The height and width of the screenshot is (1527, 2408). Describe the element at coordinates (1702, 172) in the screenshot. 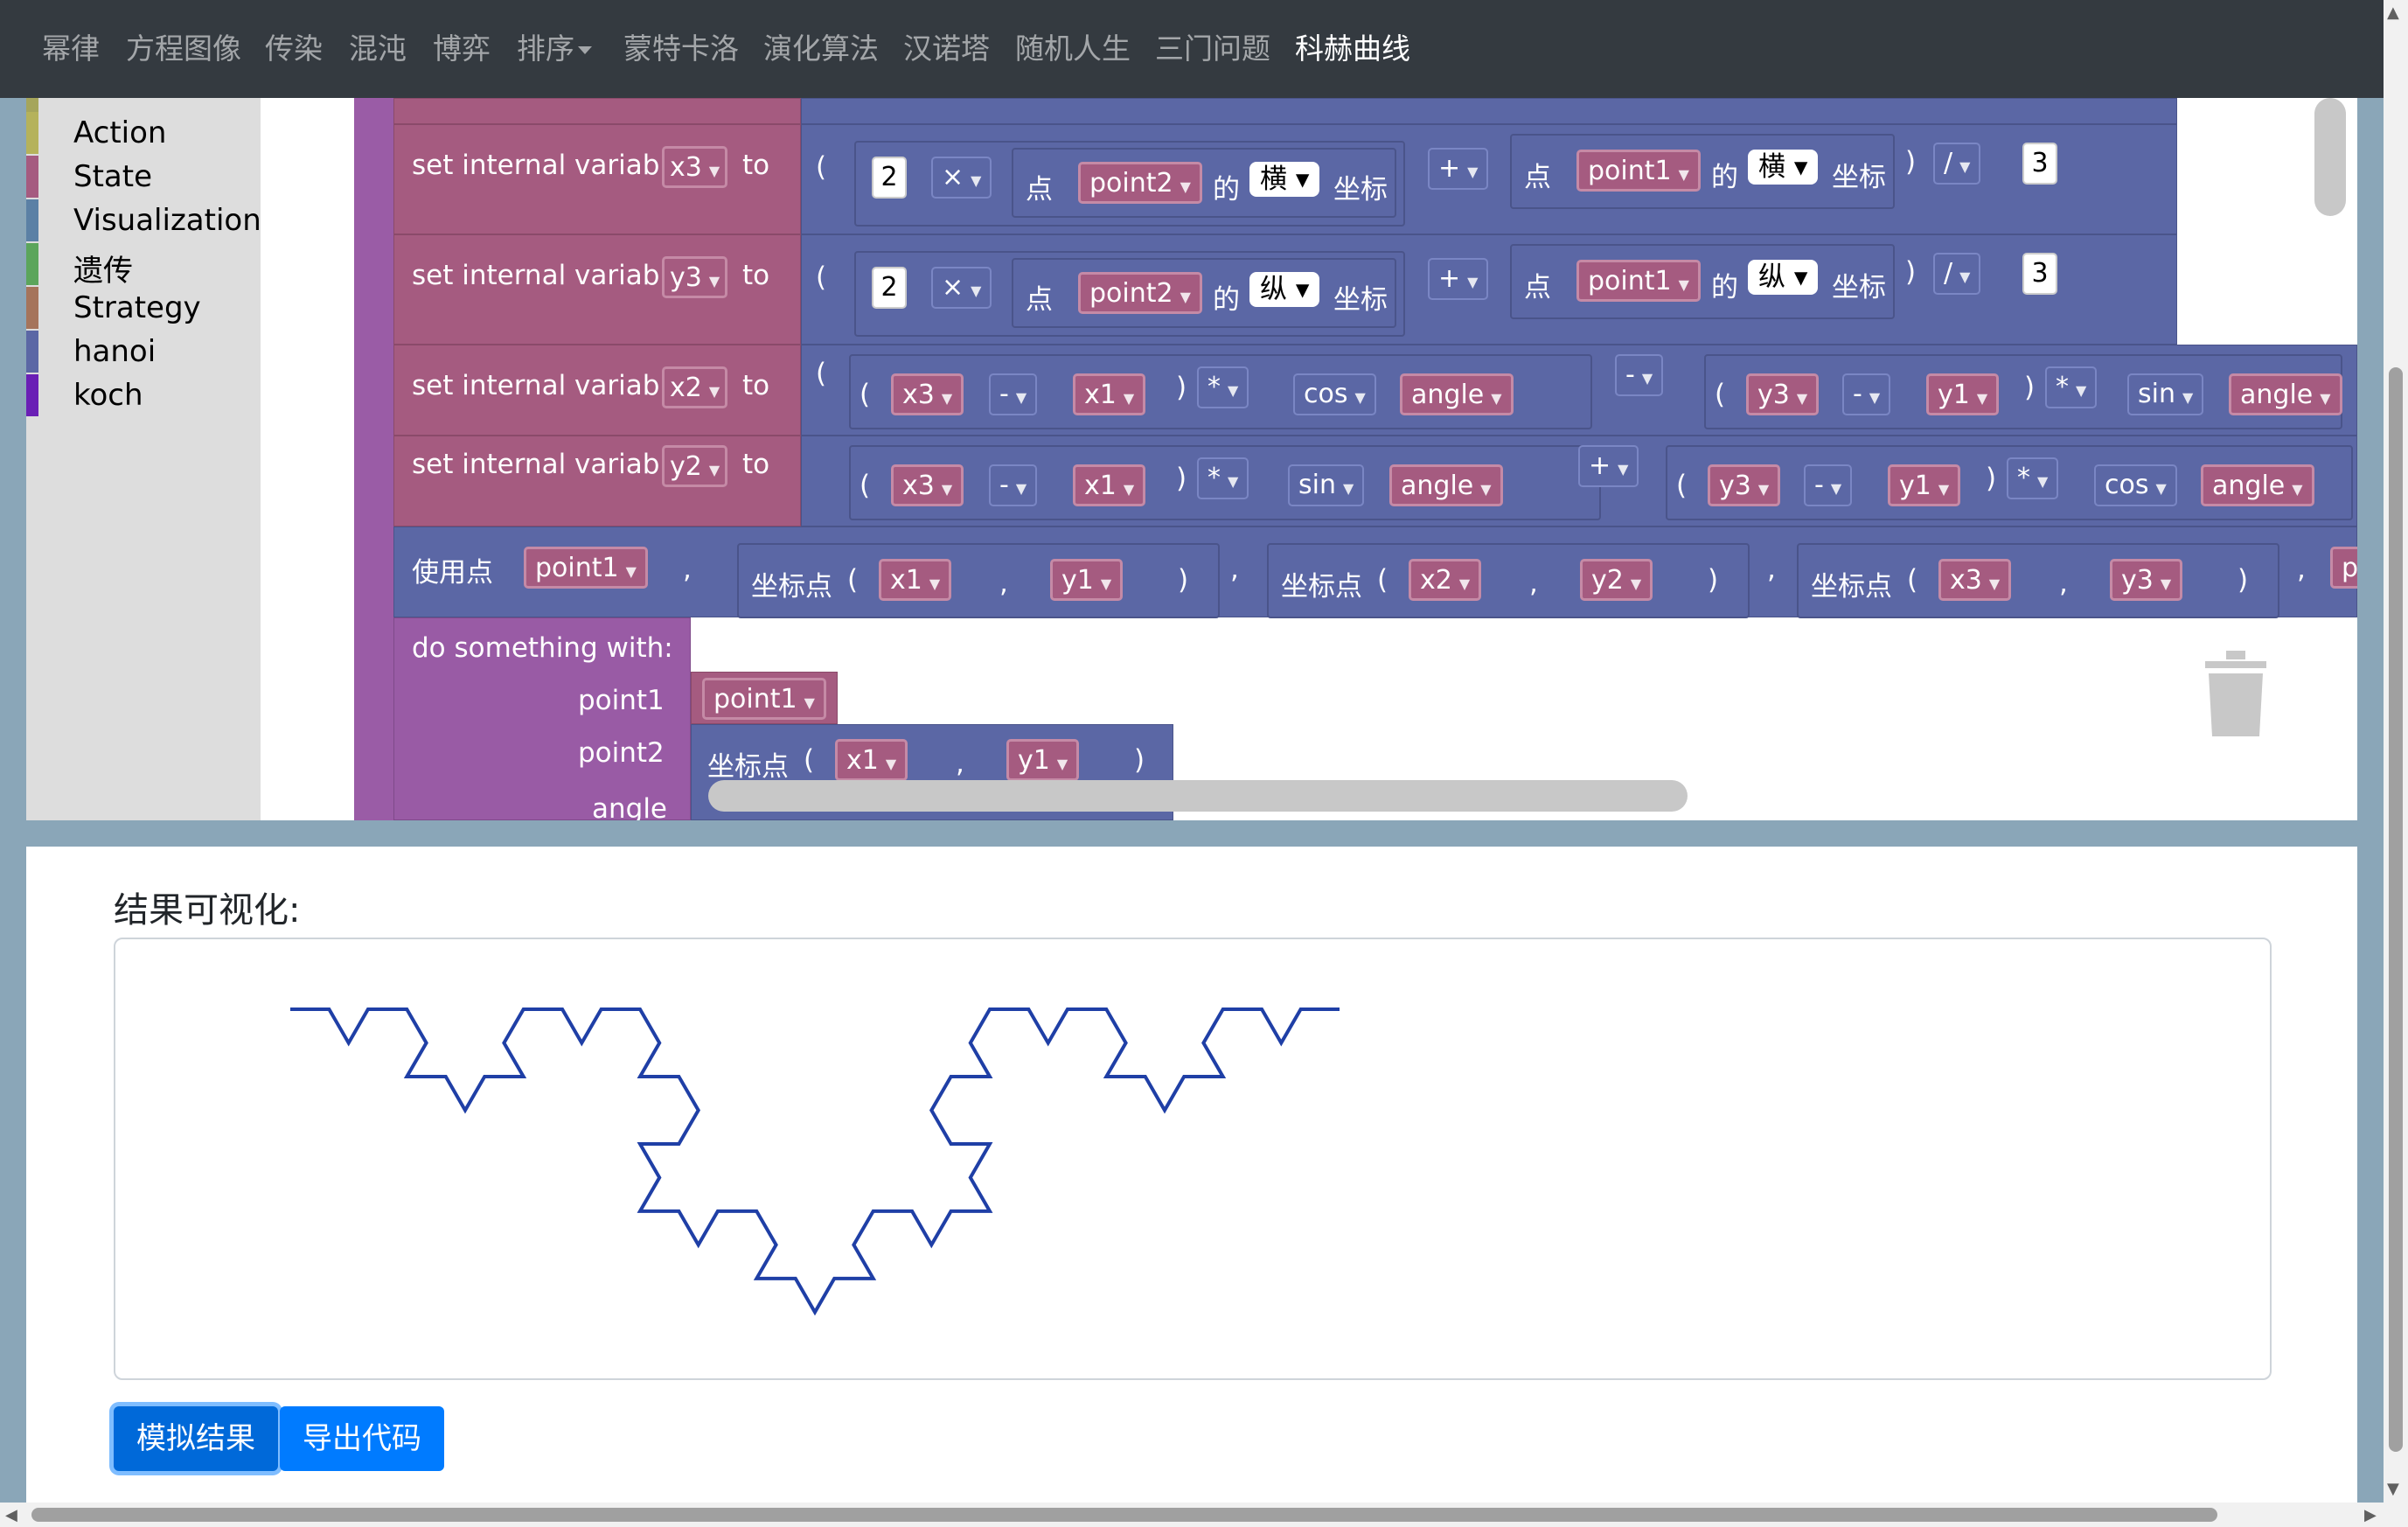

I see `point-coordinate-block: 点 point1 ▼ 的 横 ▾ 坐标` at that location.